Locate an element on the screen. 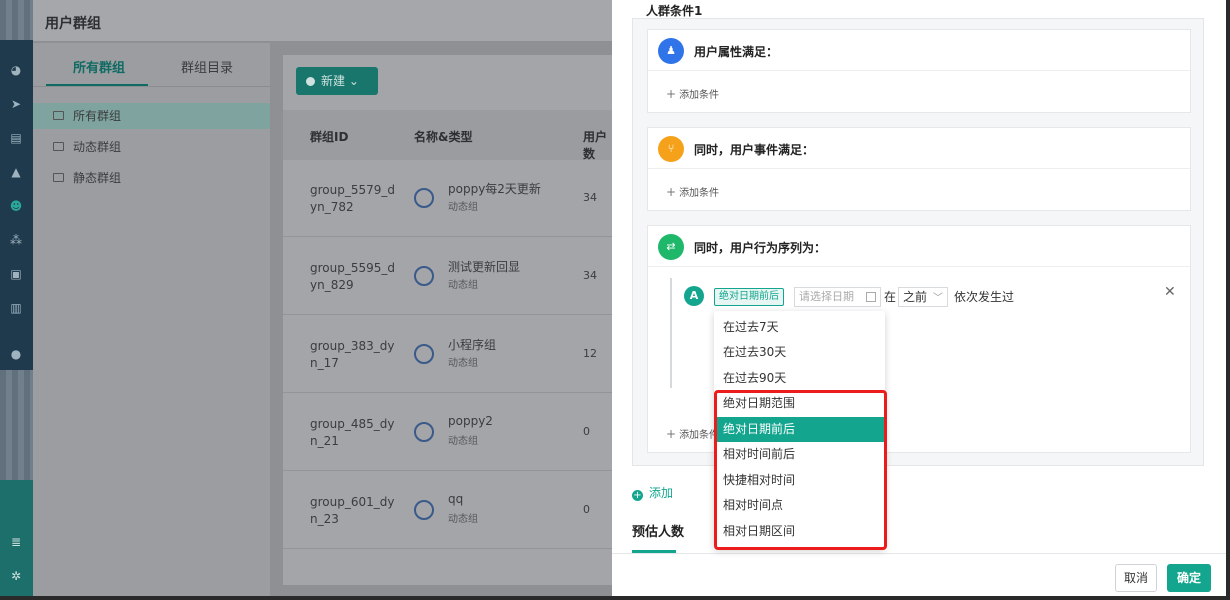 The image size is (1230, 600). calendar-icon is located at coordinates (871, 297).